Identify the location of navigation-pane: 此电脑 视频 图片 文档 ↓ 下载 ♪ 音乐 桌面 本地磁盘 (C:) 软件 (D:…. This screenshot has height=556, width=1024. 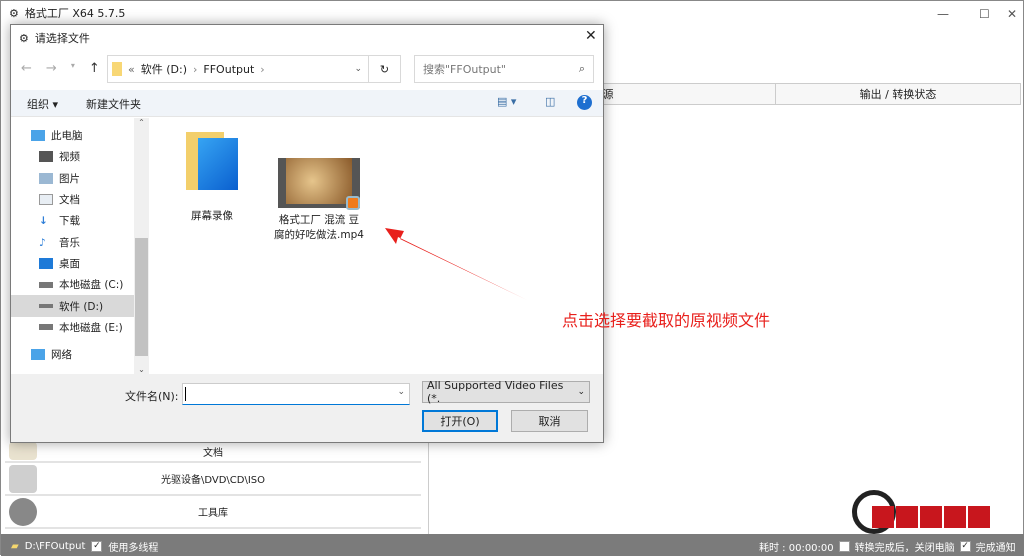
(80, 246).